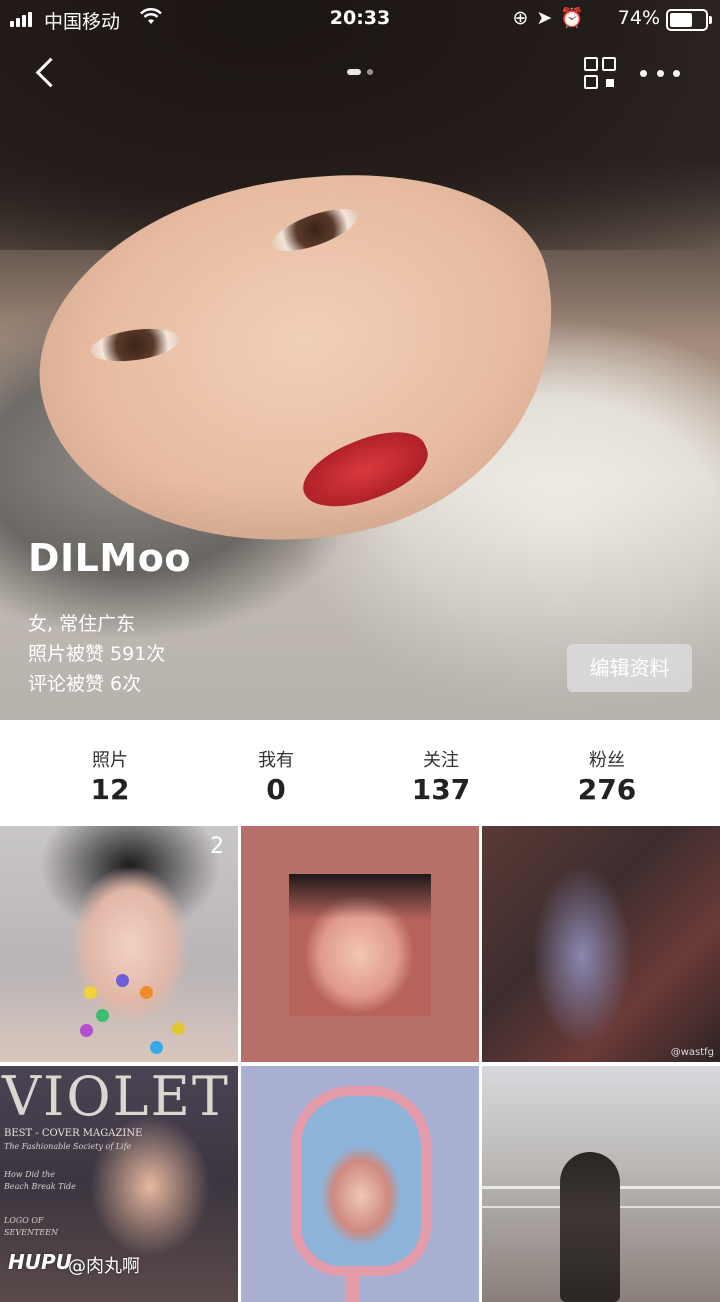 This screenshot has width=720, height=1302. I want to click on stat-label: 粉丝, so click(607, 760).